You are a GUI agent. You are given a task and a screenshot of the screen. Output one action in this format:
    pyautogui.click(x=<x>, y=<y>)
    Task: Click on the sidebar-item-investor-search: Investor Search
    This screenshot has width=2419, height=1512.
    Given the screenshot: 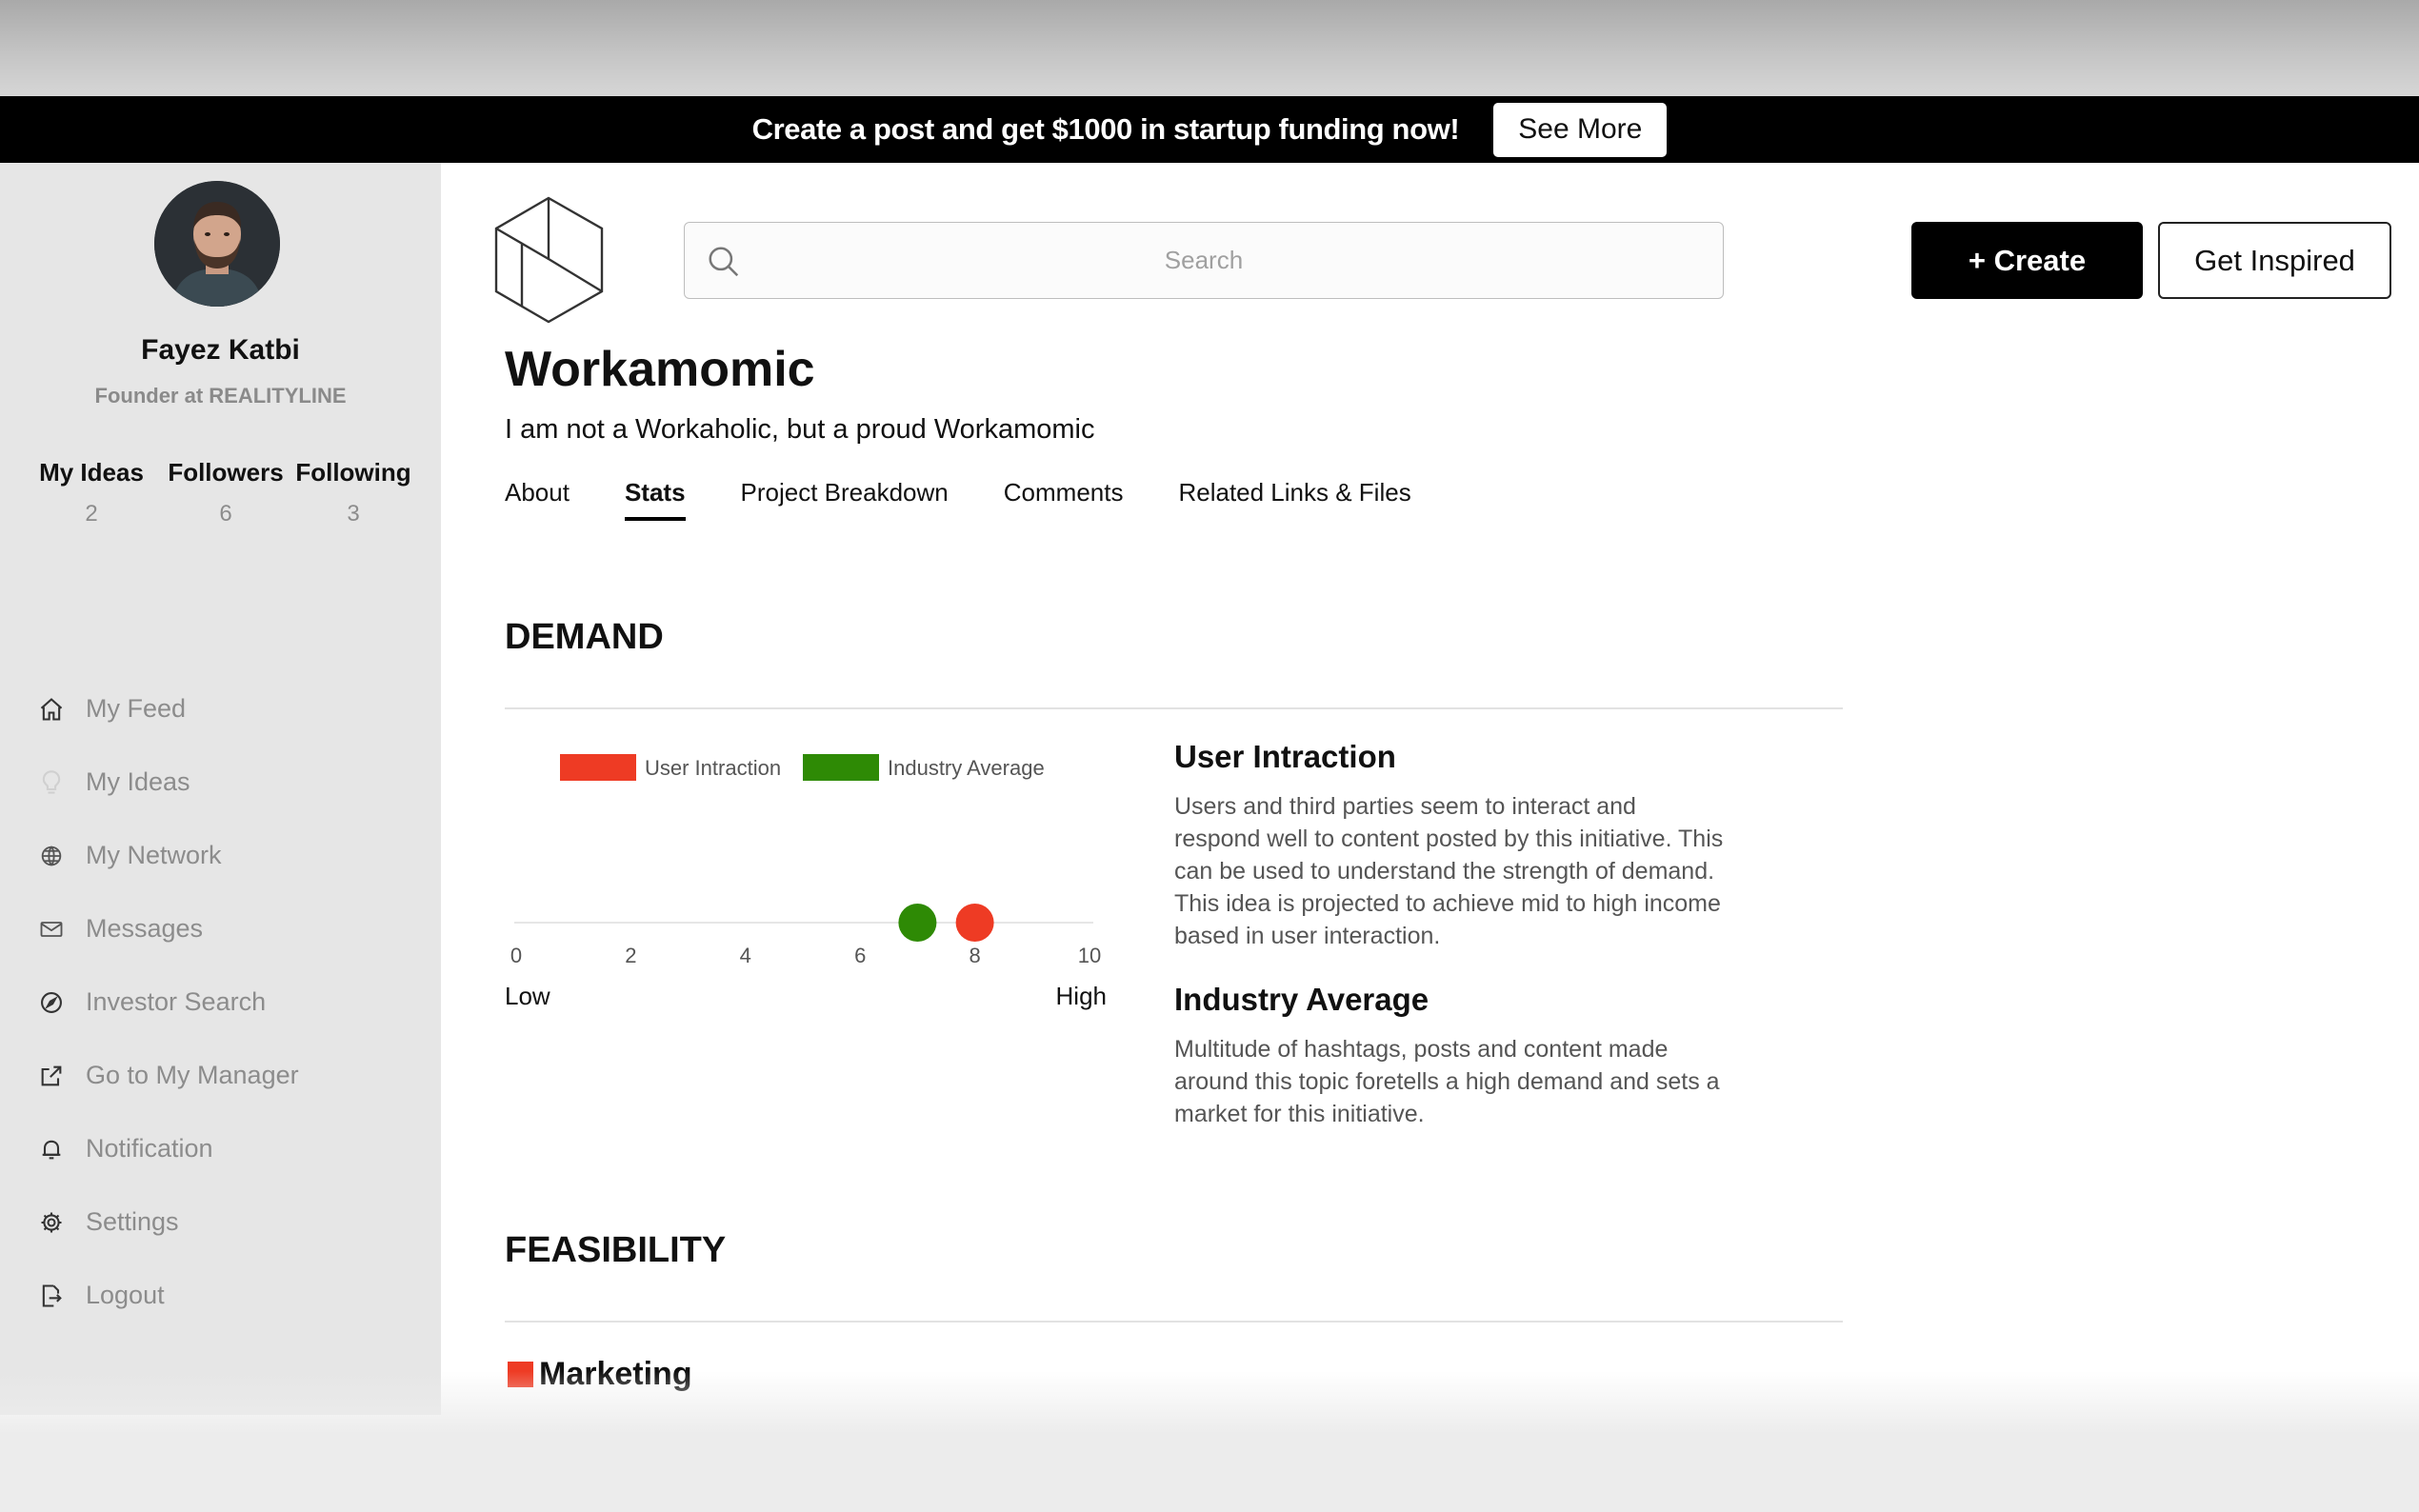 What is the action you would take?
    pyautogui.click(x=168, y=1002)
    